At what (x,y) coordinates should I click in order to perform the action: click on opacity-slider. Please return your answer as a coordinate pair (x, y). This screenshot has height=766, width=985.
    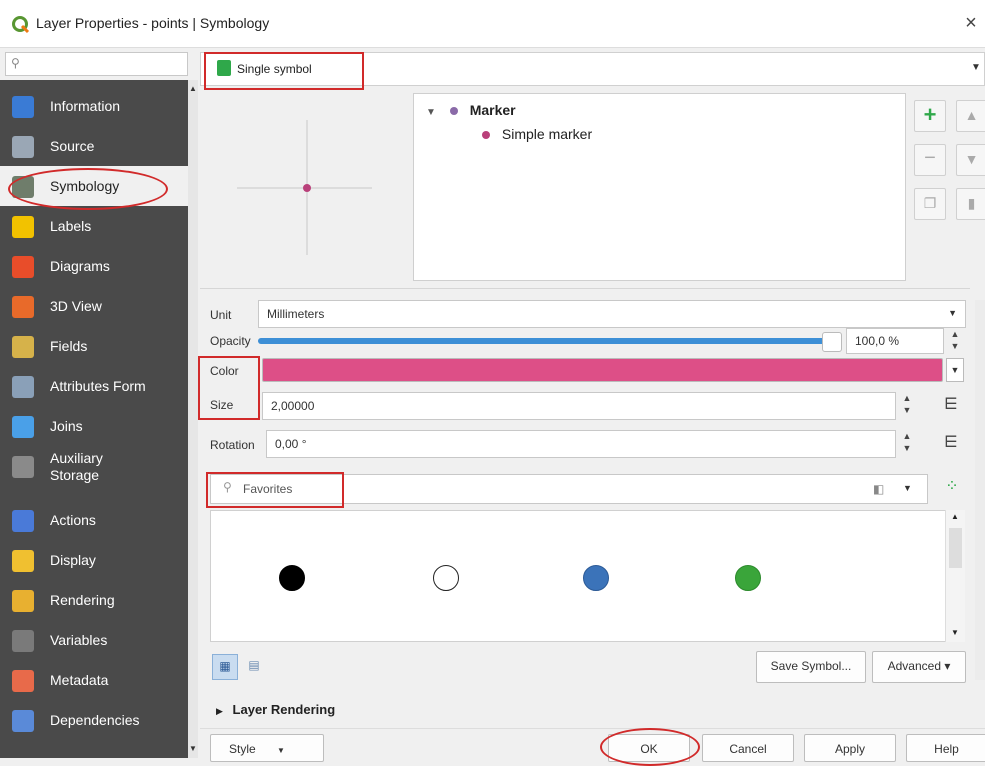
    Looking at the image, I should click on (548, 341).